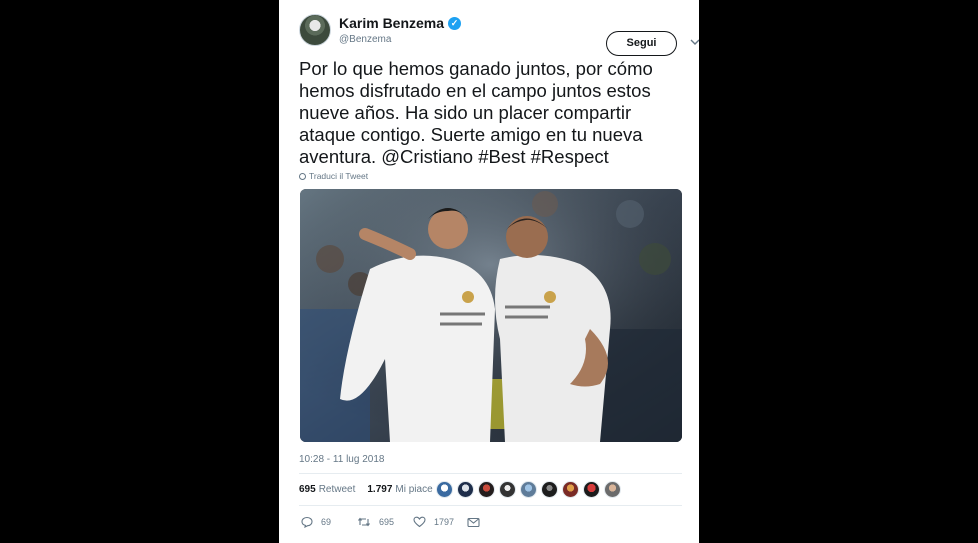 Image resolution: width=978 pixels, height=543 pixels. I want to click on like-stat: 1.797 Mi piace, so click(399, 489).